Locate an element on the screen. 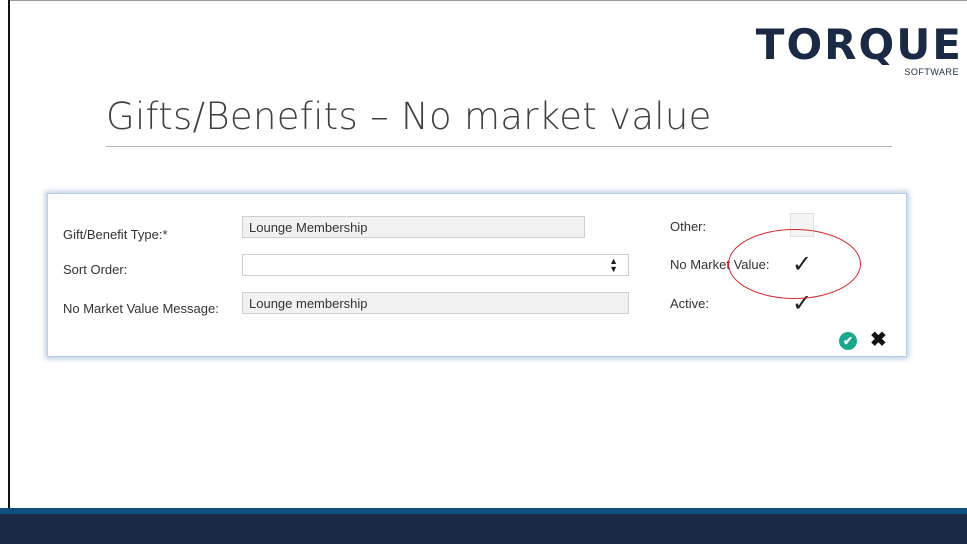 The width and height of the screenshot is (967, 544). slide-border-left is located at coordinates (9, 254).